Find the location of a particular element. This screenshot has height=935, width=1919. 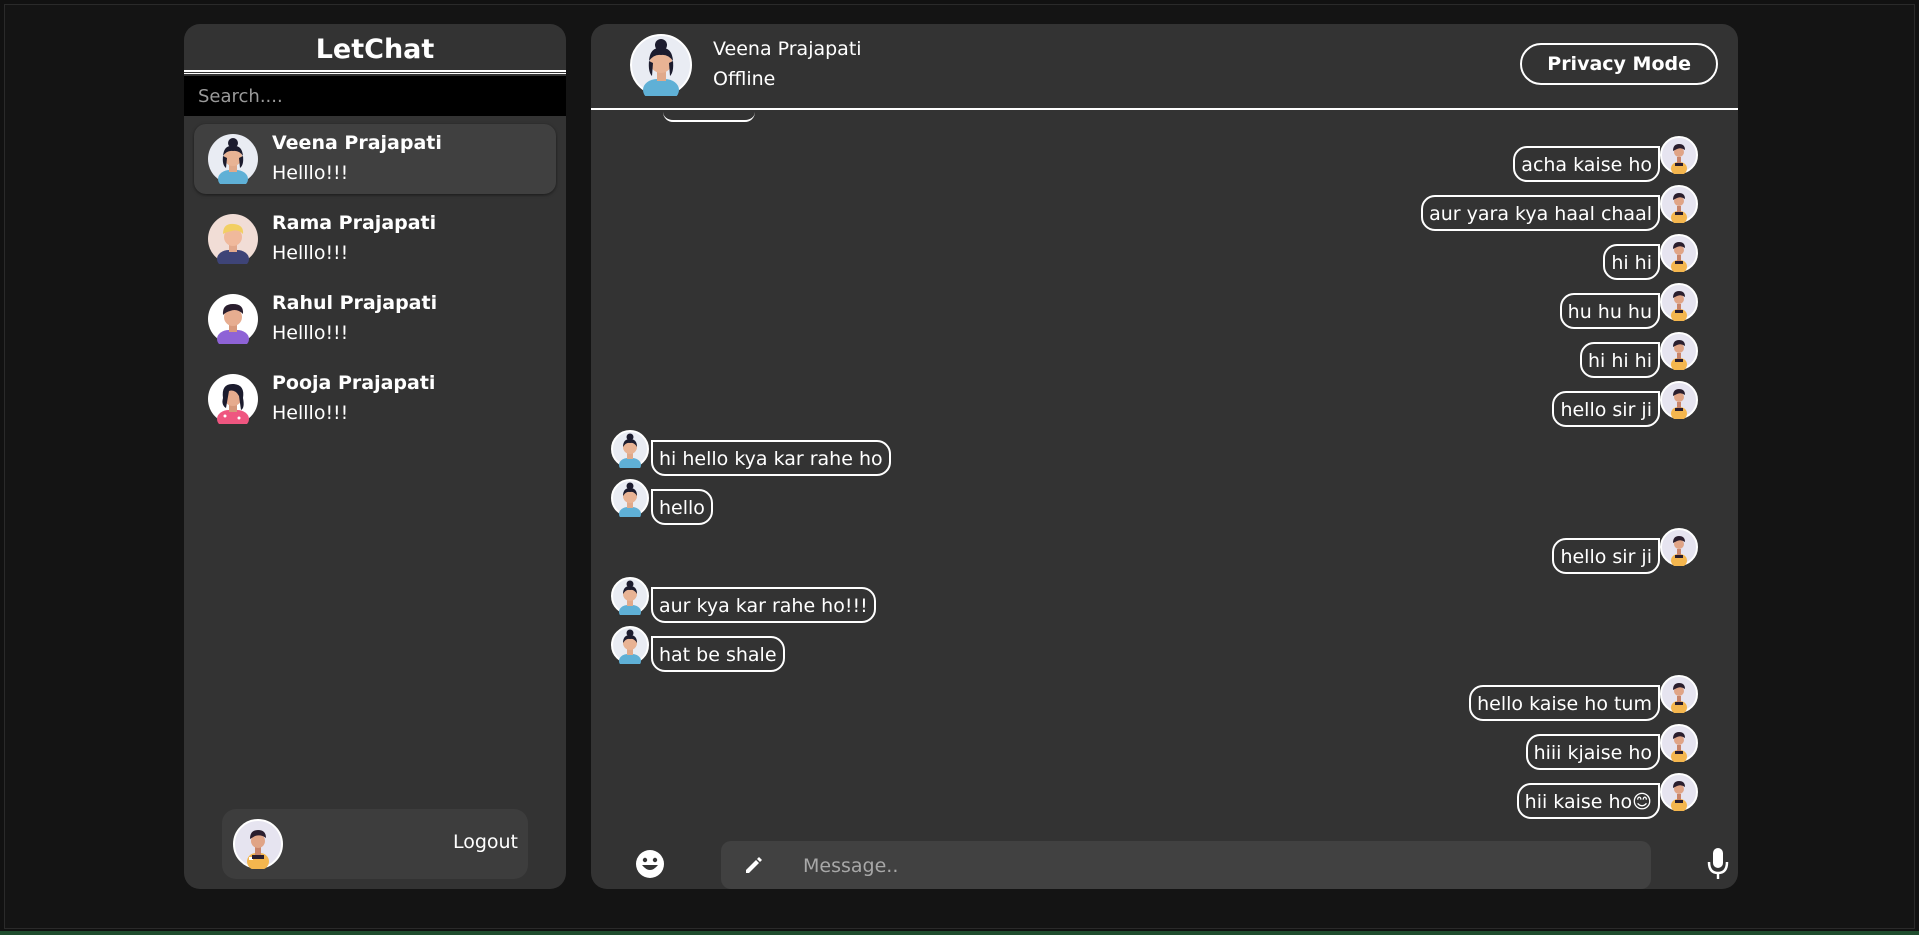

sent-message: hiii kjaise ho is located at coordinates (1352, 747).